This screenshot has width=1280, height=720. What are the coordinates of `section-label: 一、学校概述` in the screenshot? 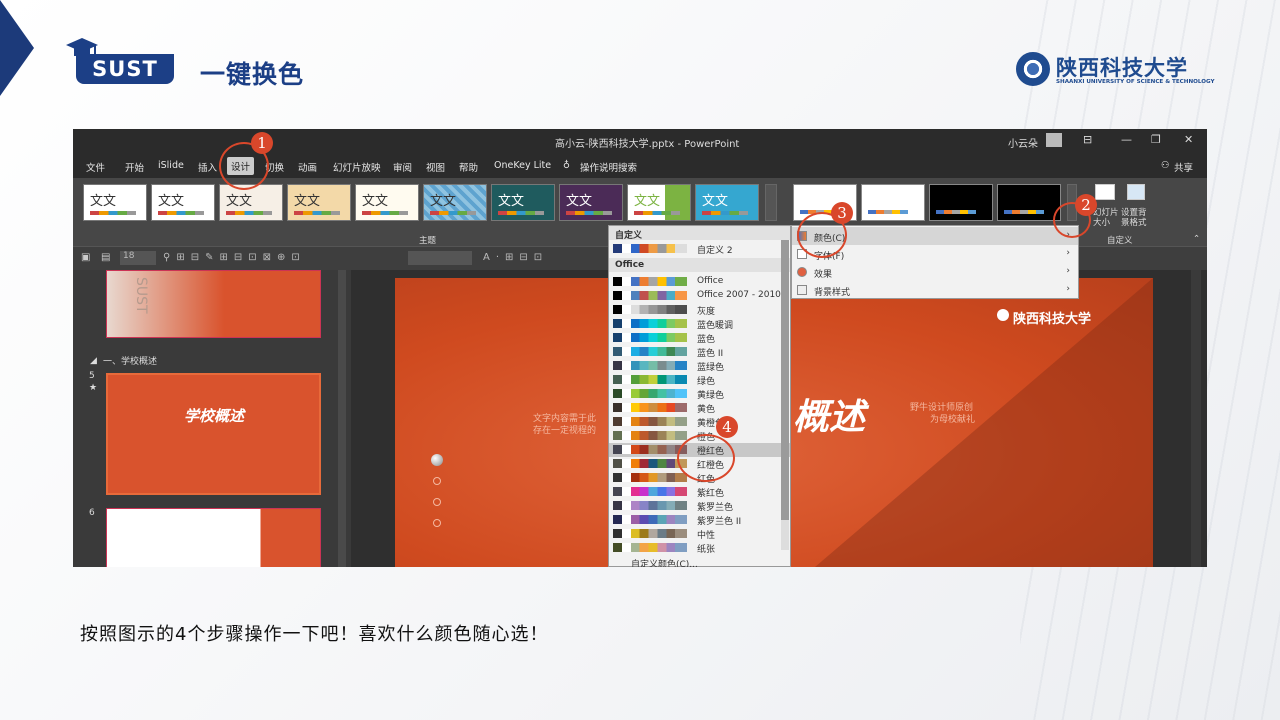 It's located at (130, 360).